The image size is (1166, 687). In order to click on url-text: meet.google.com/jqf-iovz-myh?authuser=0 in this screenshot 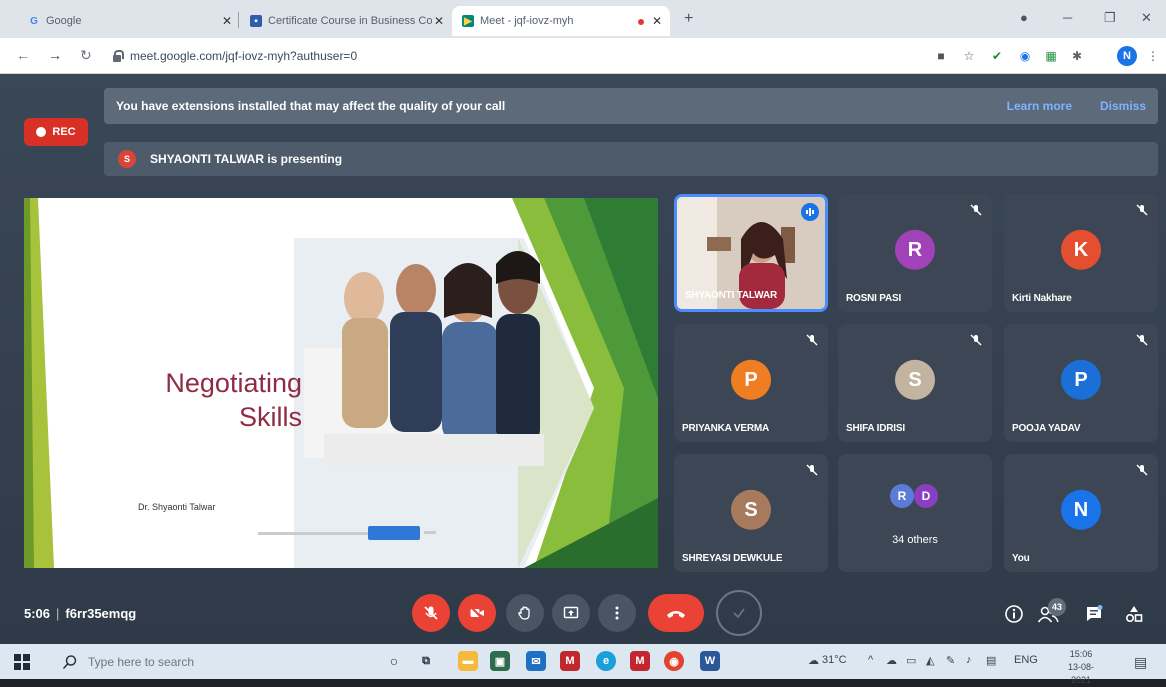, I will do `click(244, 56)`.